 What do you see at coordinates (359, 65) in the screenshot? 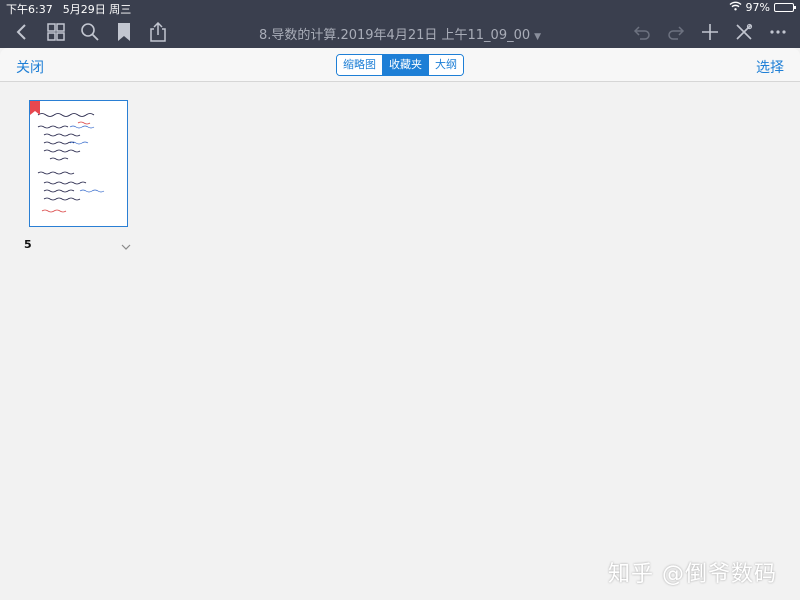
I see `segment-thumbnails: 缩略图` at bounding box center [359, 65].